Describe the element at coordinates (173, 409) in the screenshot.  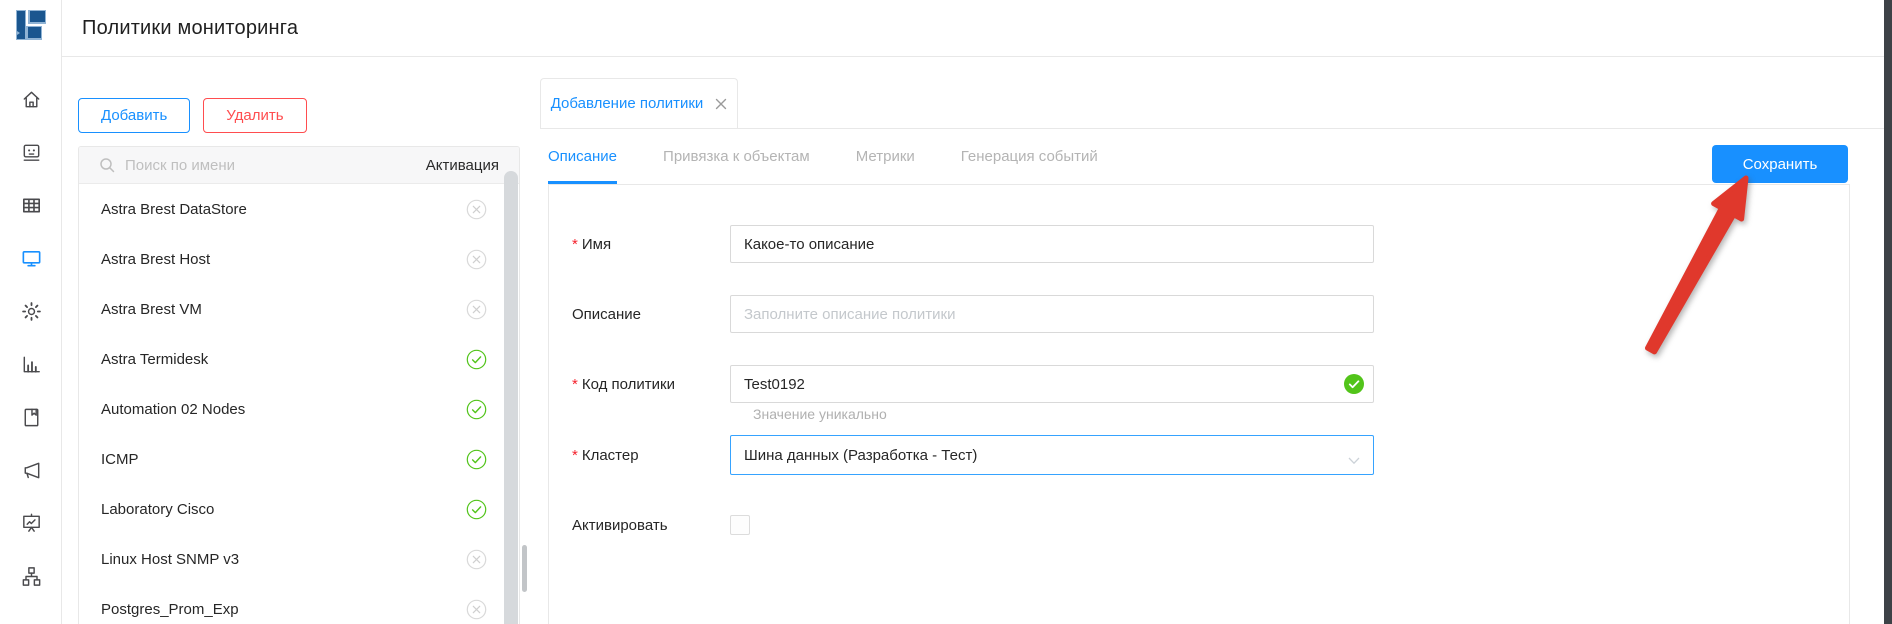
I see `policy-name: Automation 02 Nodes` at that location.